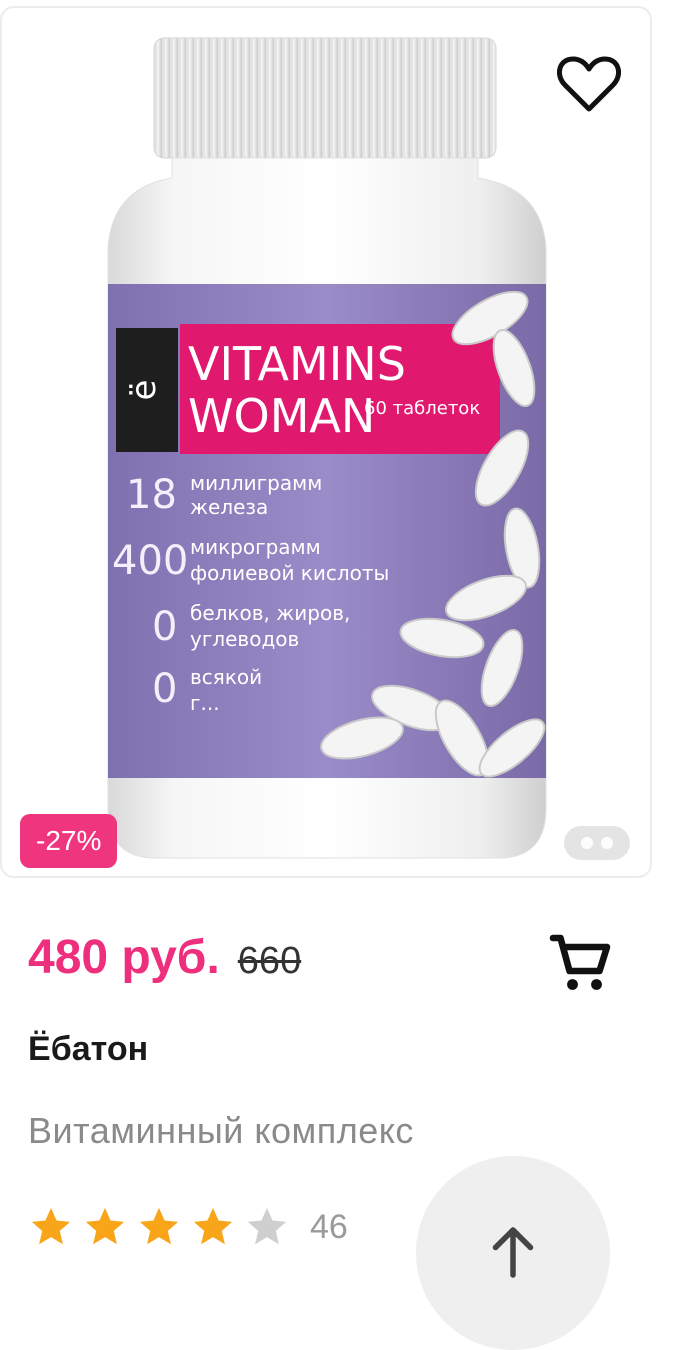 The height and width of the screenshot is (1350, 676). Describe the element at coordinates (281, 416) in the screenshot. I see `label-title-line2: WOMAN` at that location.